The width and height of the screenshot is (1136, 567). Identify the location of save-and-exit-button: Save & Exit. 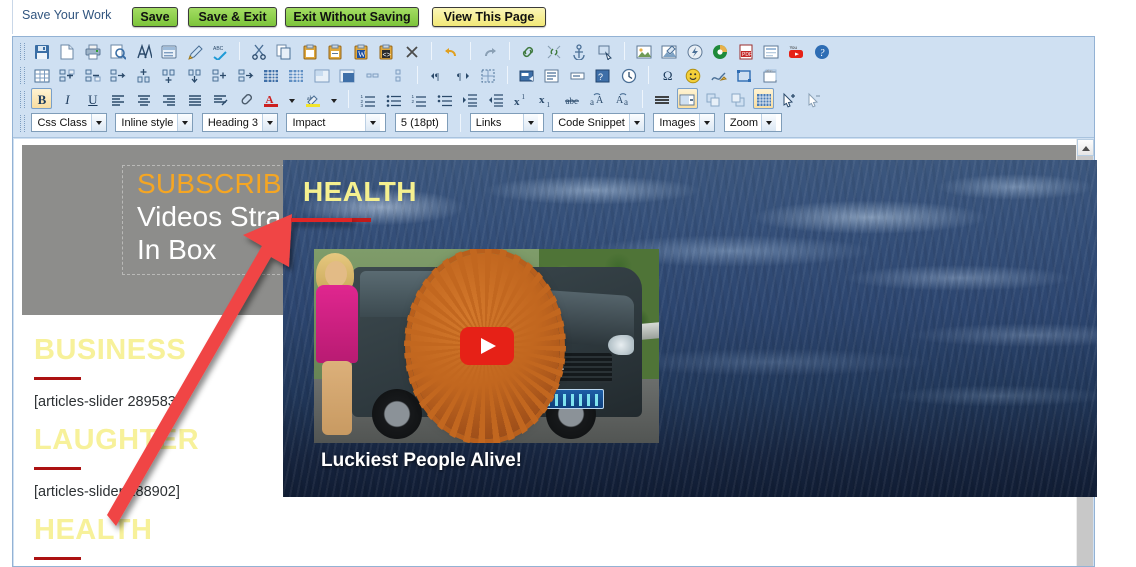
(232, 17).